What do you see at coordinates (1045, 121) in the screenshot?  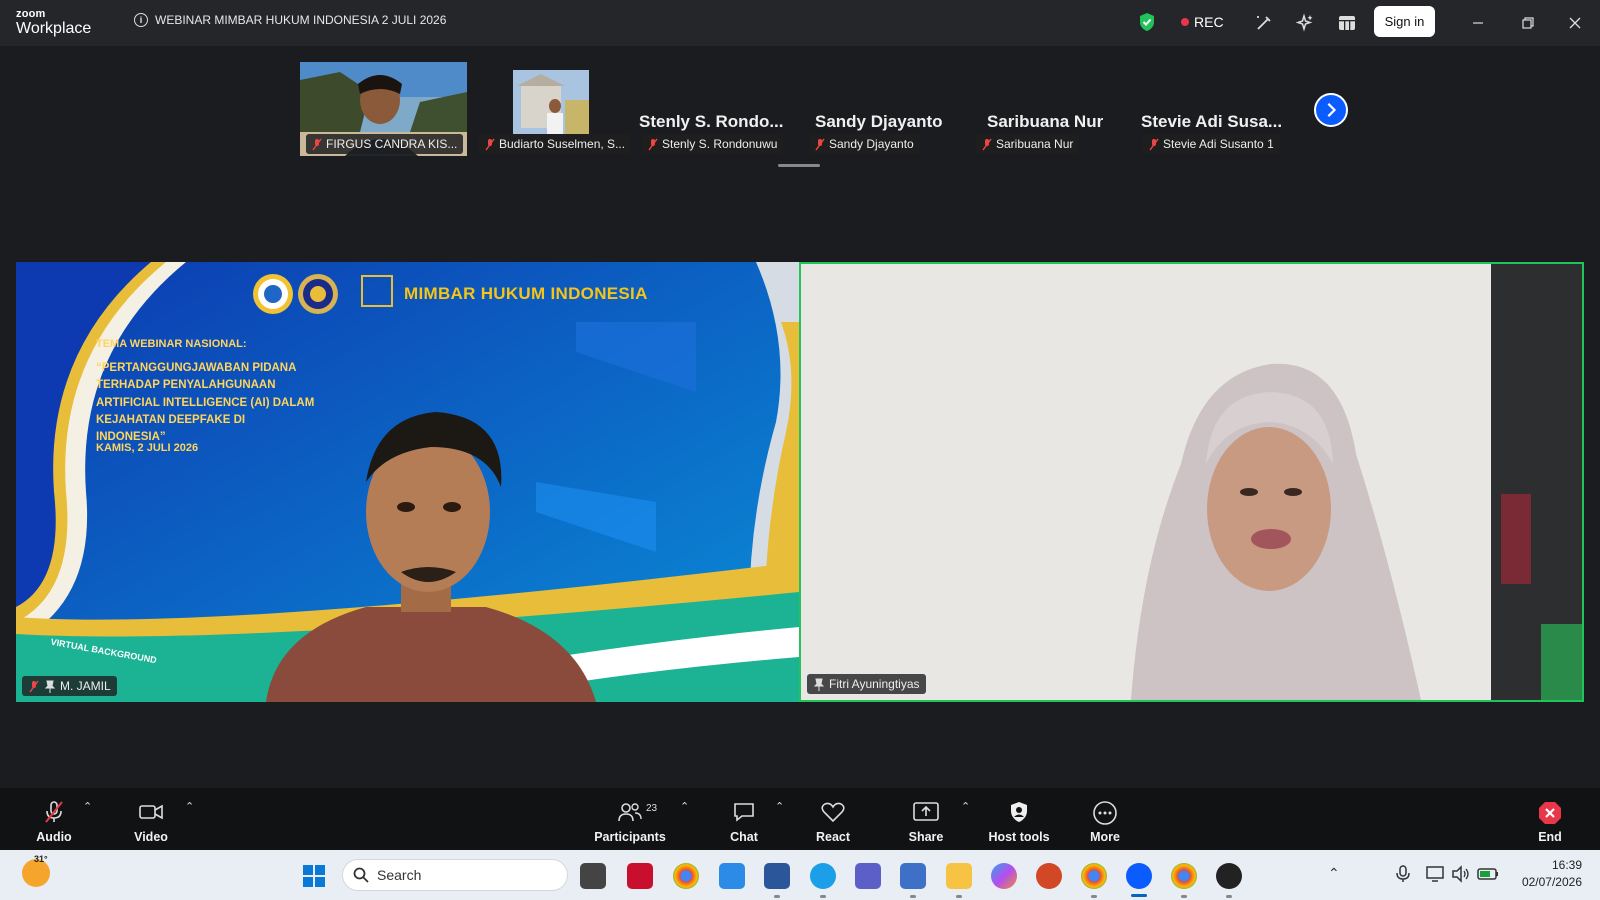 I see `participant-display-name: Saribuana Nur` at bounding box center [1045, 121].